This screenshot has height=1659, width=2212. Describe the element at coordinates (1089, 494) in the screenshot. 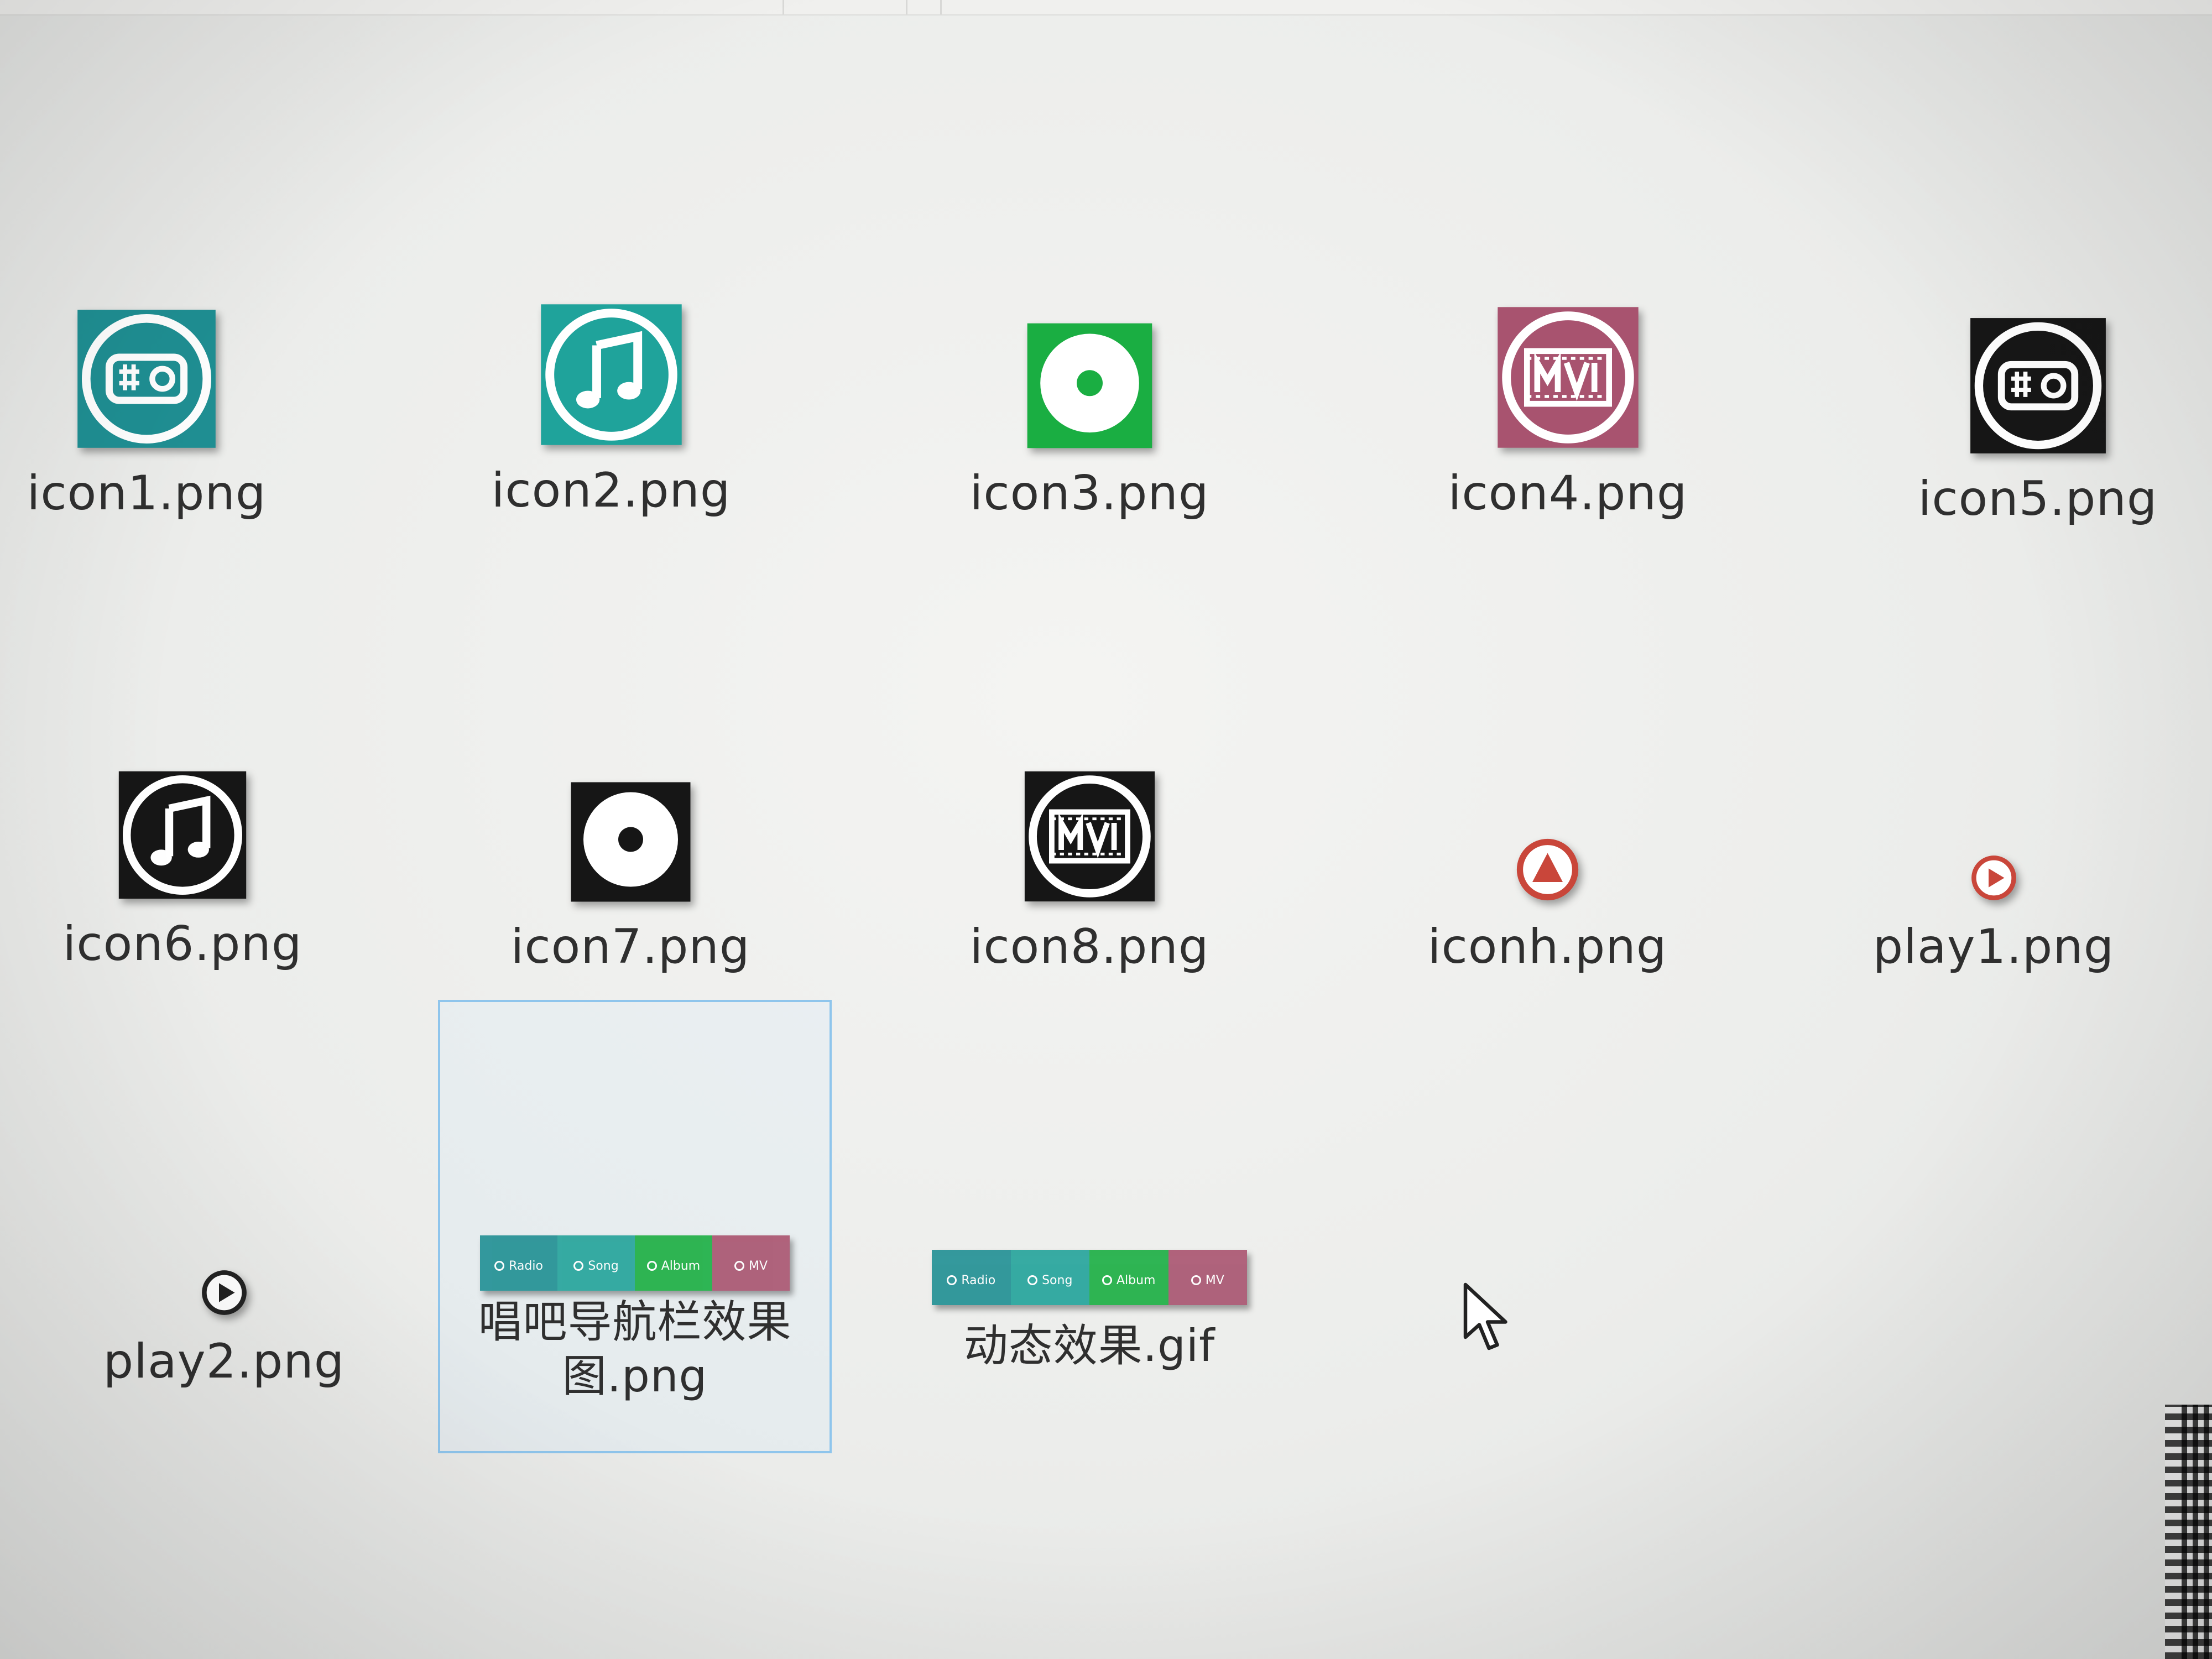

I see `file-name: icon3.png` at that location.